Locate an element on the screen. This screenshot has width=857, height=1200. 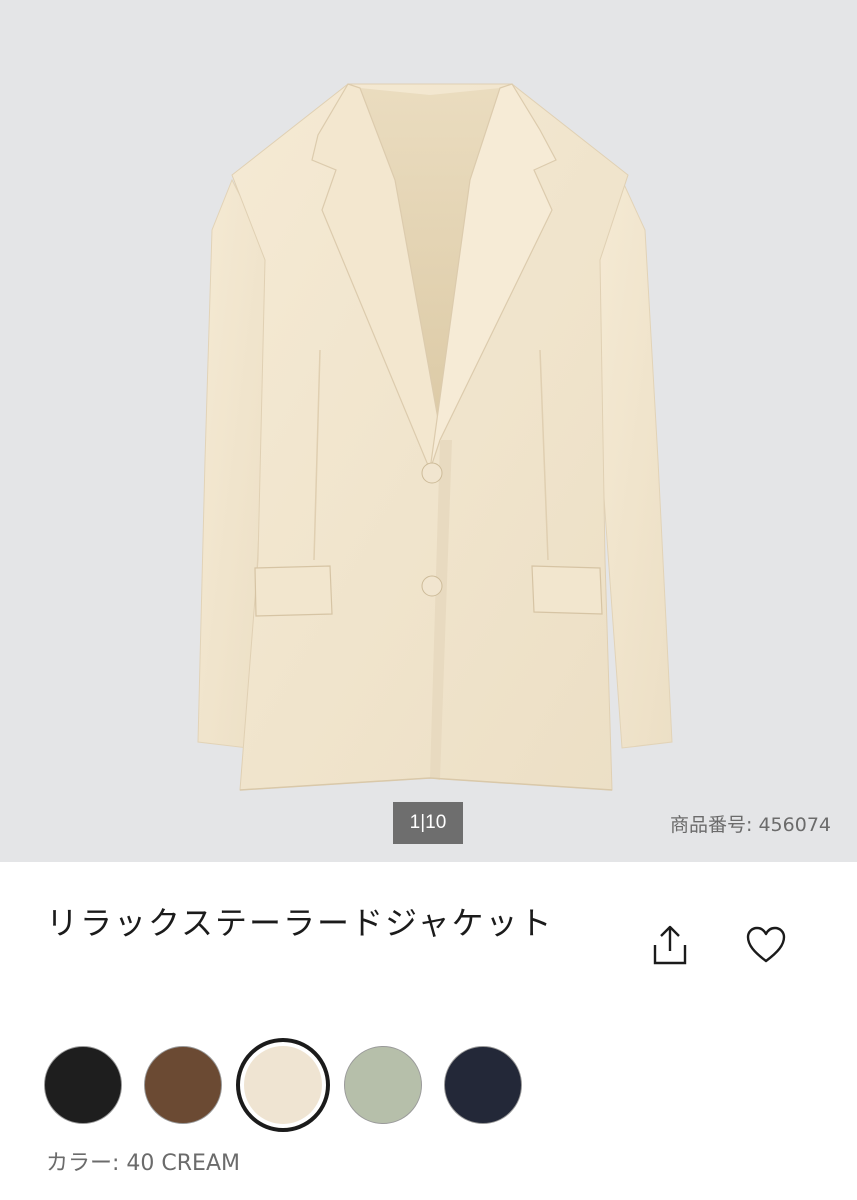
favorite-button is located at coordinates (766, 945).